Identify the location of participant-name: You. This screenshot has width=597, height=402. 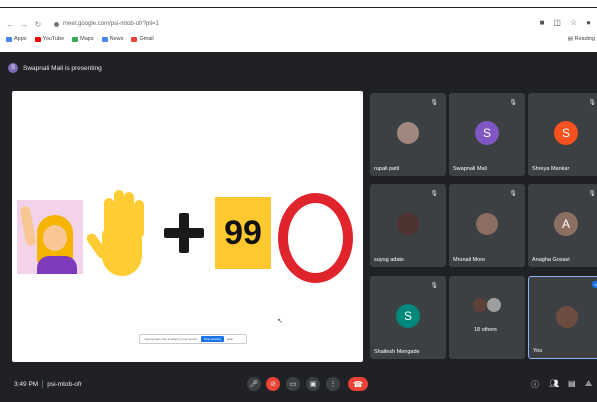
(538, 351).